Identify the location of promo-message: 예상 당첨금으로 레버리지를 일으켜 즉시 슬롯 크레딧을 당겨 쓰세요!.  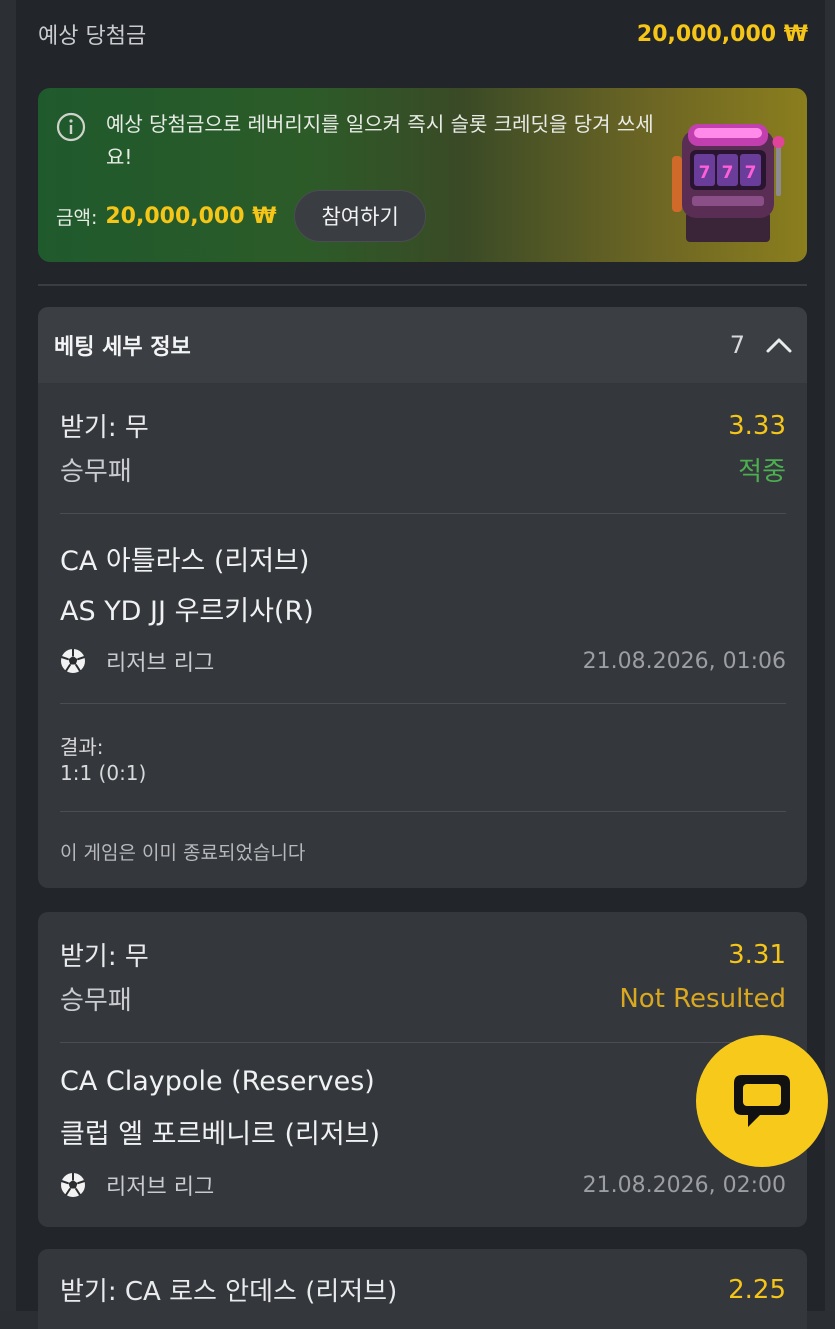
(380, 140).